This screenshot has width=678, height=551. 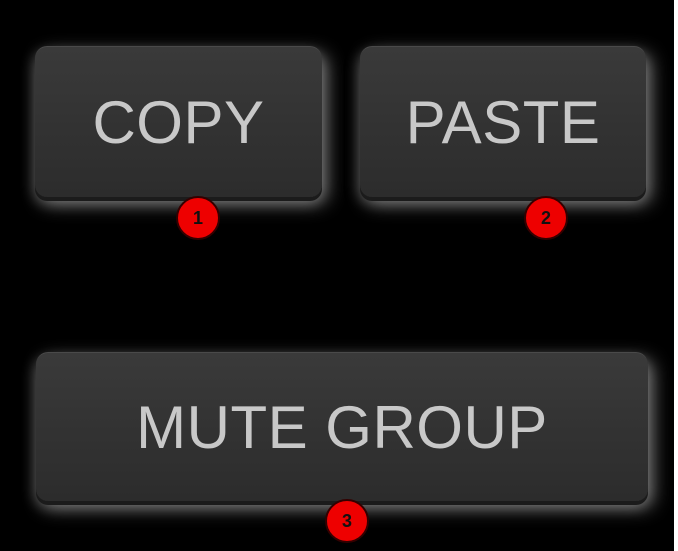 What do you see at coordinates (178, 121) in the screenshot?
I see `copy-button: COPY` at bounding box center [178, 121].